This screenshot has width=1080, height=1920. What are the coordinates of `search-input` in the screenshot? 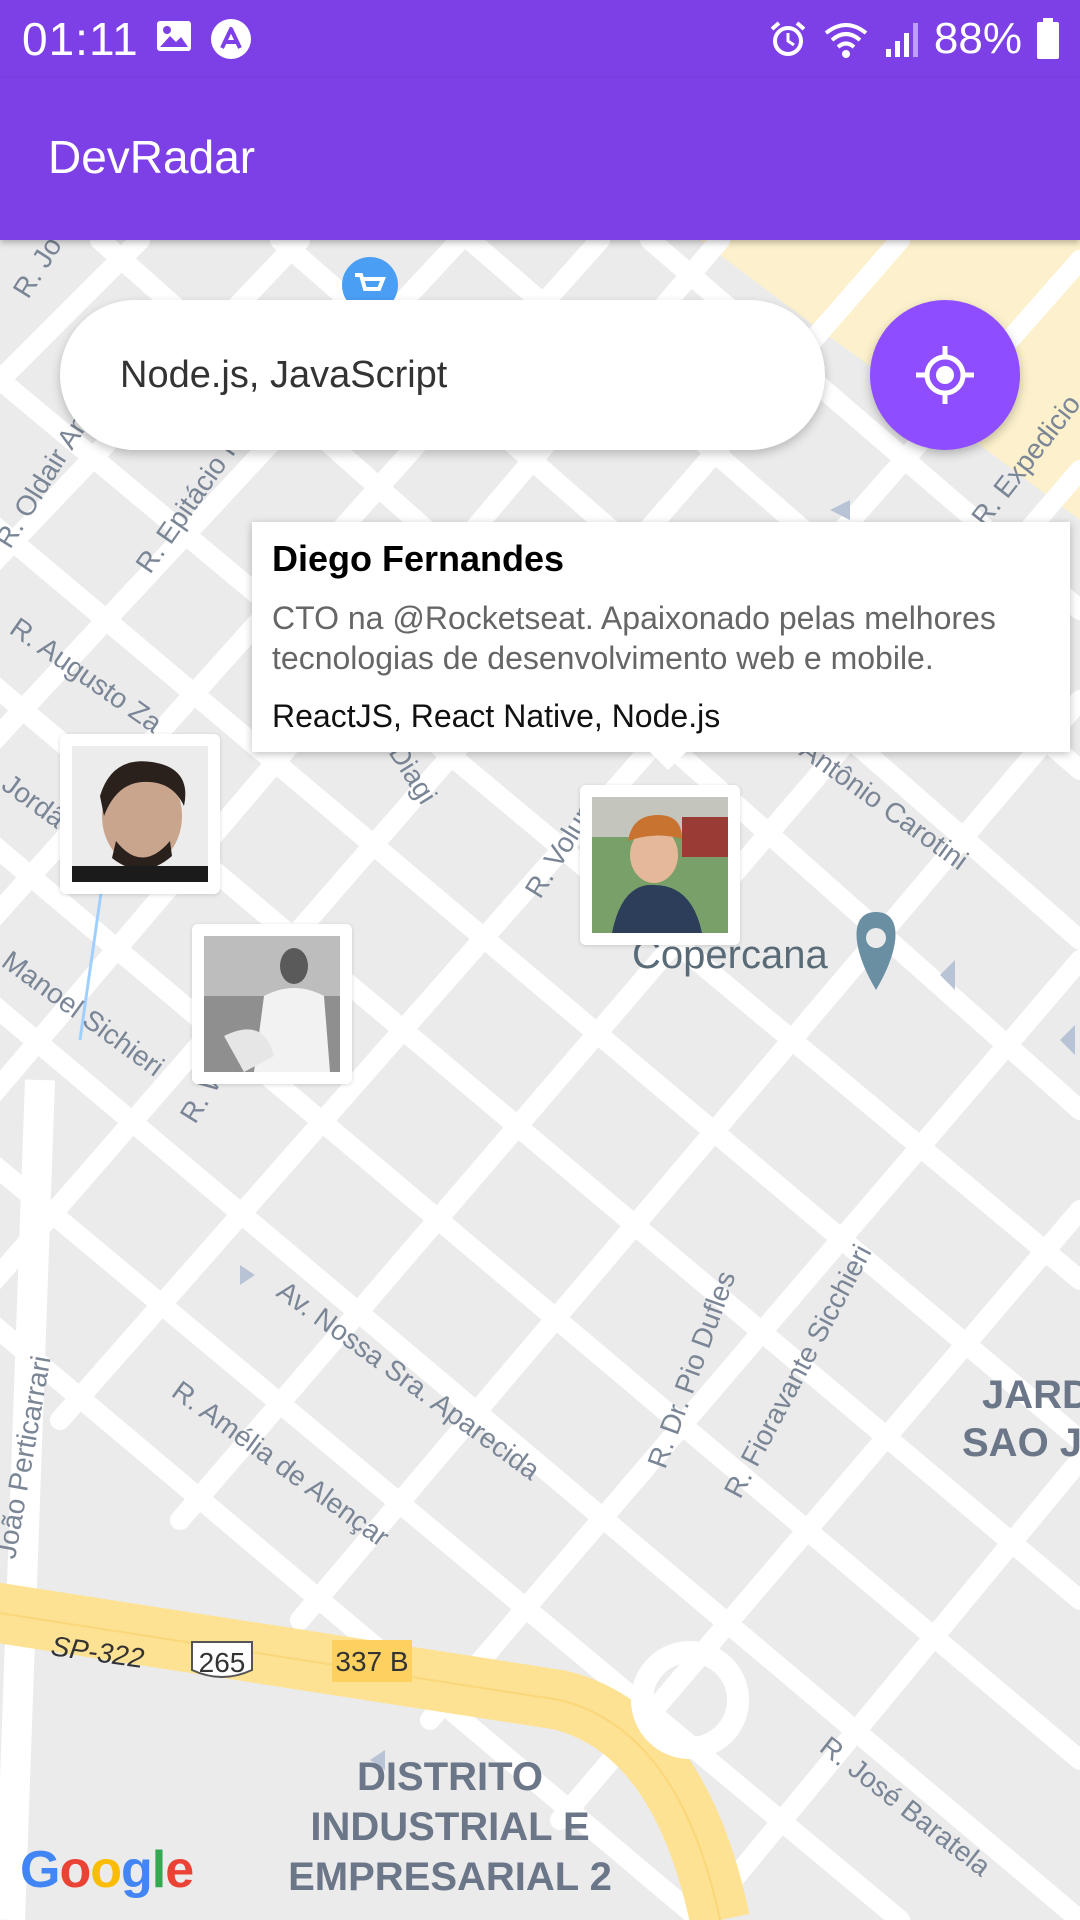 It's located at (472, 375).